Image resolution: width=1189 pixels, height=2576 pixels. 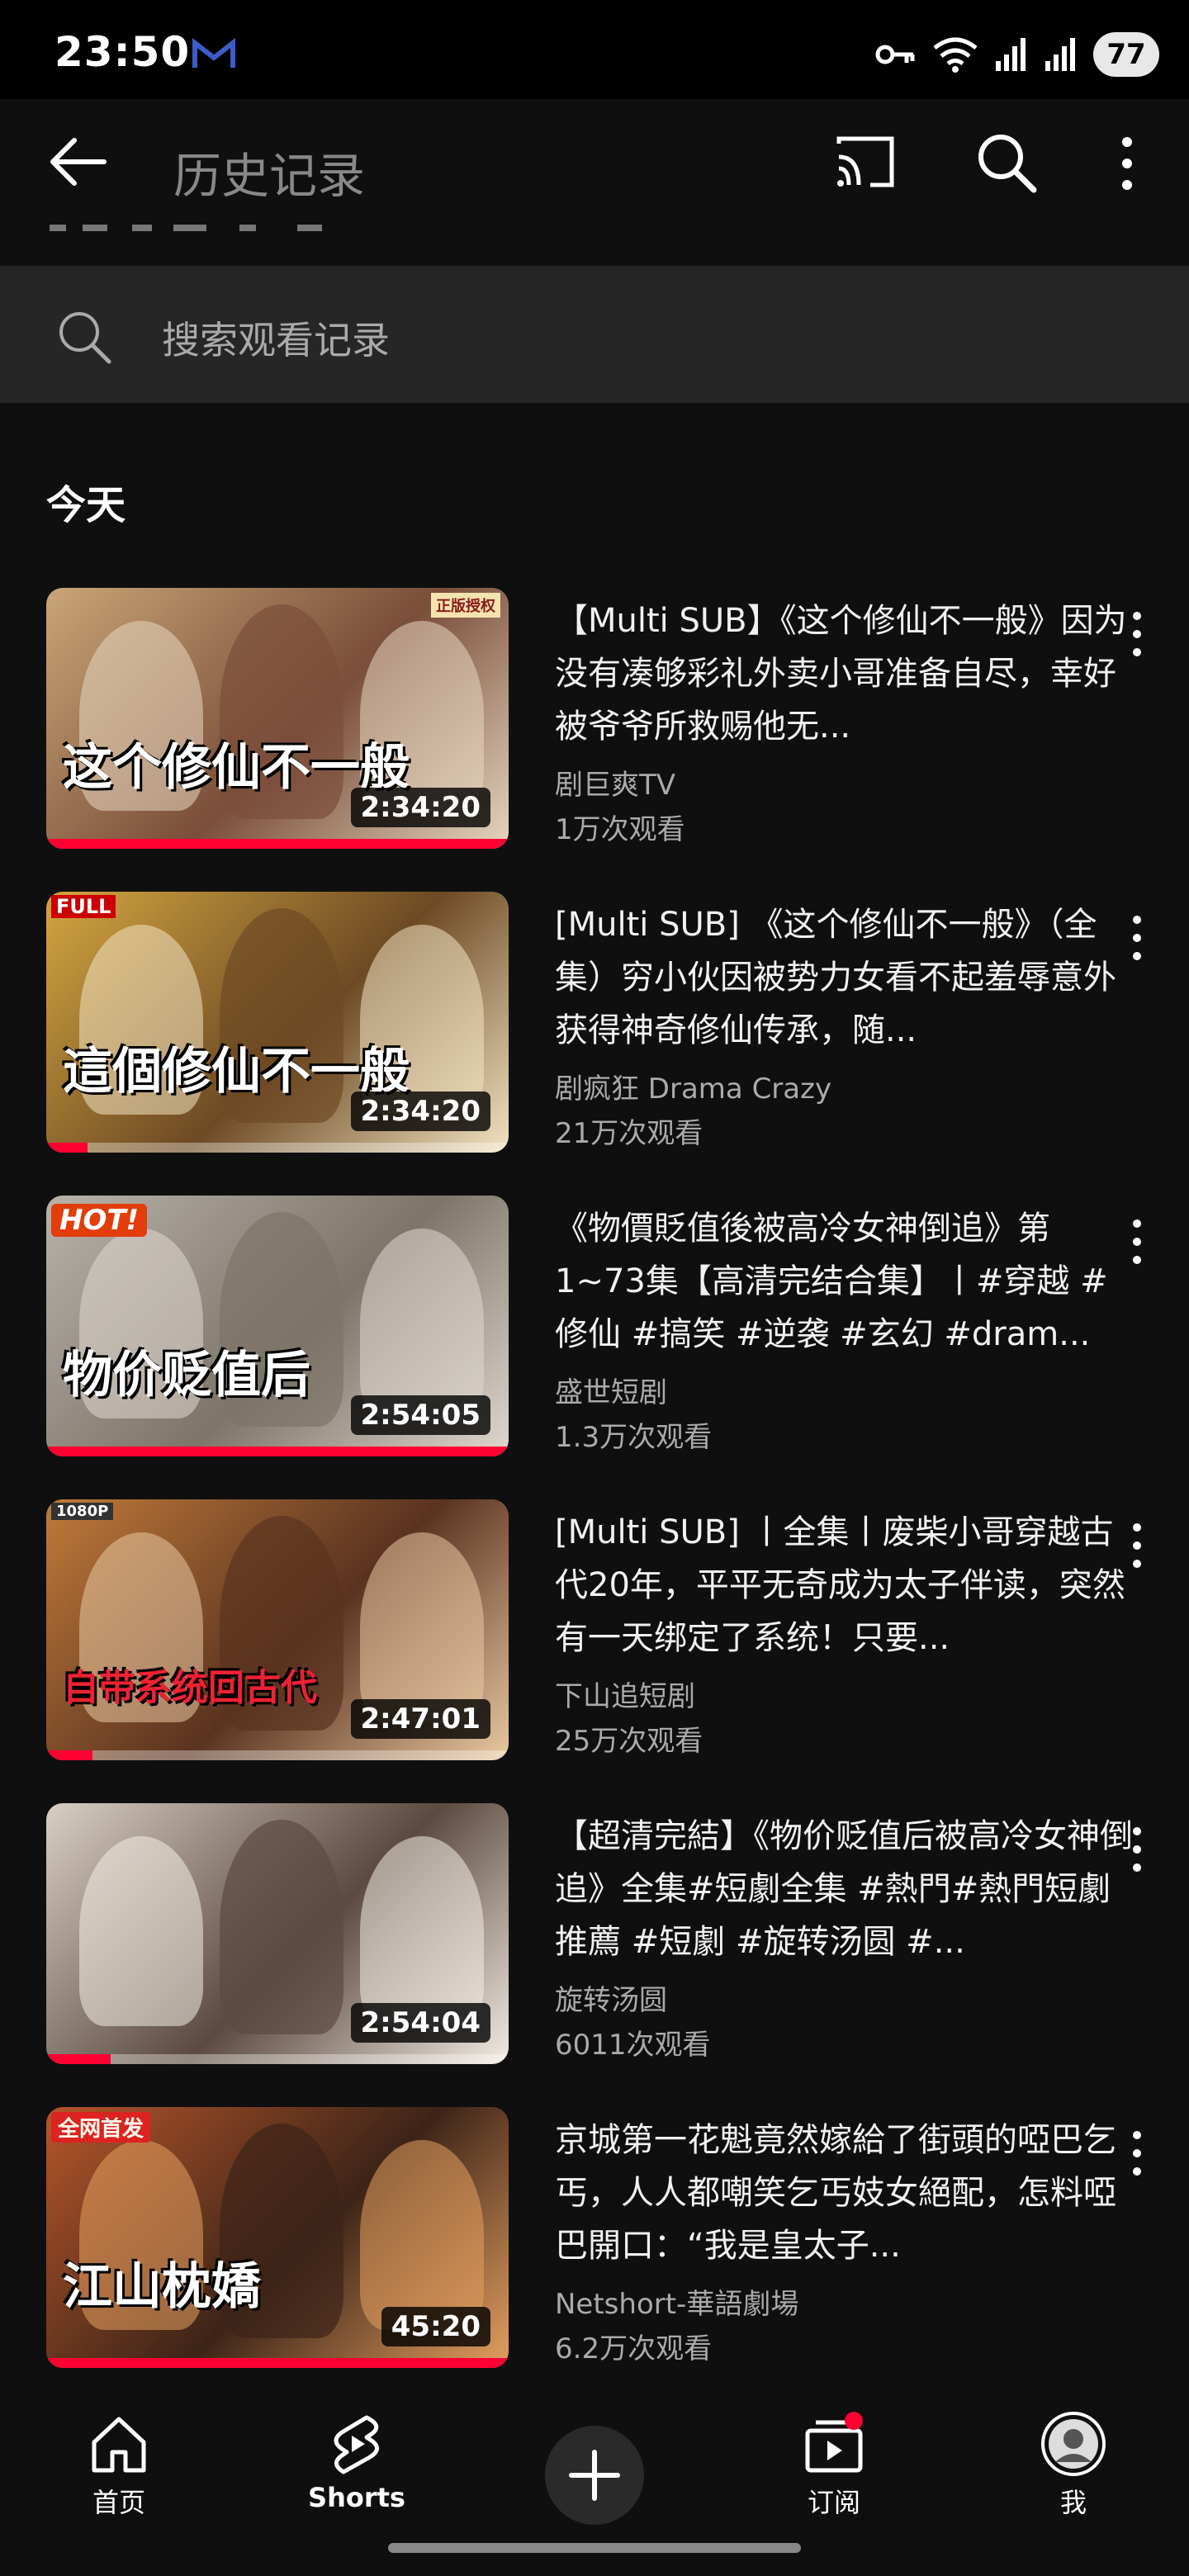 I want to click on back-arrow-icon, so click(x=77, y=161).